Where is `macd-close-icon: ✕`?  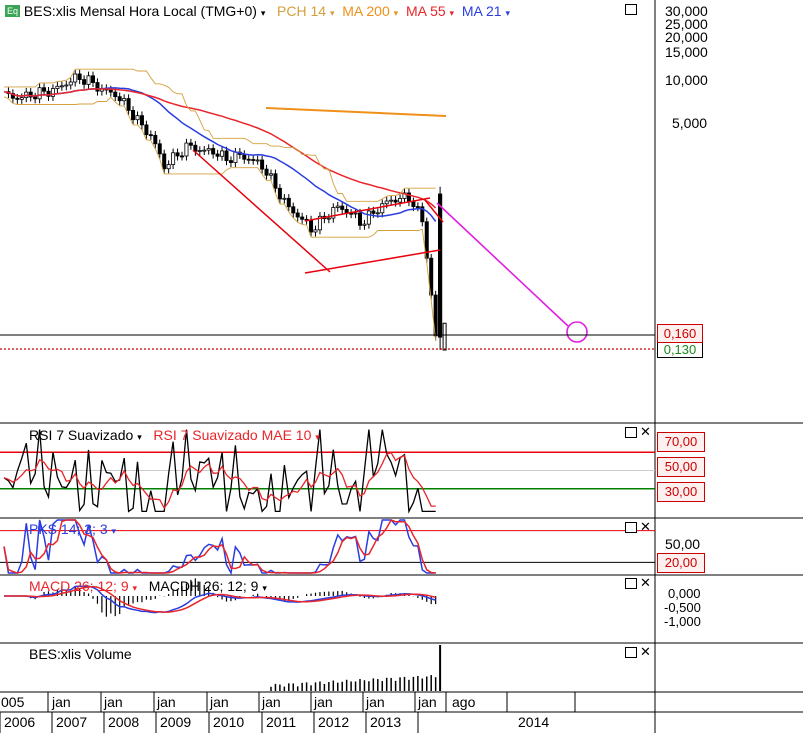 macd-close-icon: ✕ is located at coordinates (645, 582).